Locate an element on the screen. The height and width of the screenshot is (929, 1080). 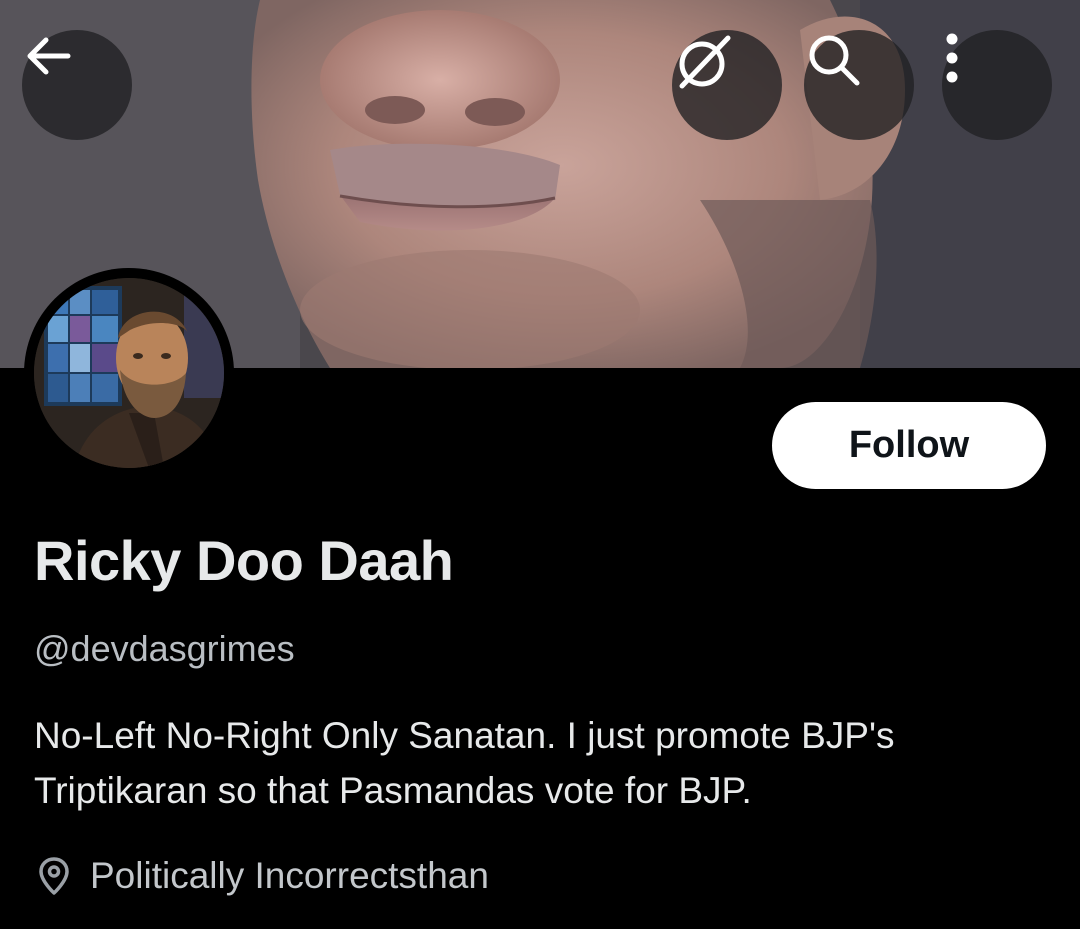
avatar-image is located at coordinates (129, 373).